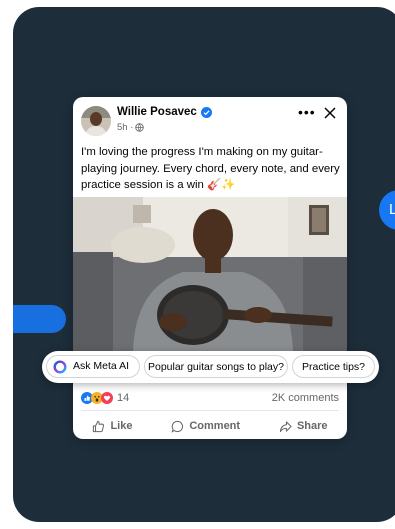 Image resolution: width=395 pixels, height=529 pixels. Describe the element at coordinates (99, 426) in the screenshot. I see `thumbs-up-icon` at that location.